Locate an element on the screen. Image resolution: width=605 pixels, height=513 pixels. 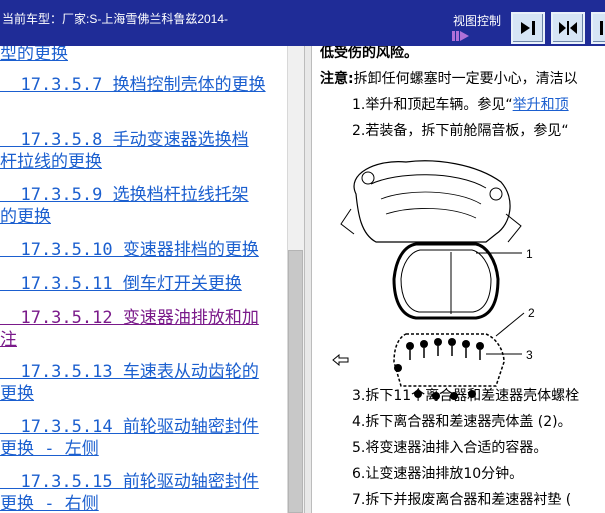
toc-link: 更换 - 左侧 is located at coordinates (143, 449).